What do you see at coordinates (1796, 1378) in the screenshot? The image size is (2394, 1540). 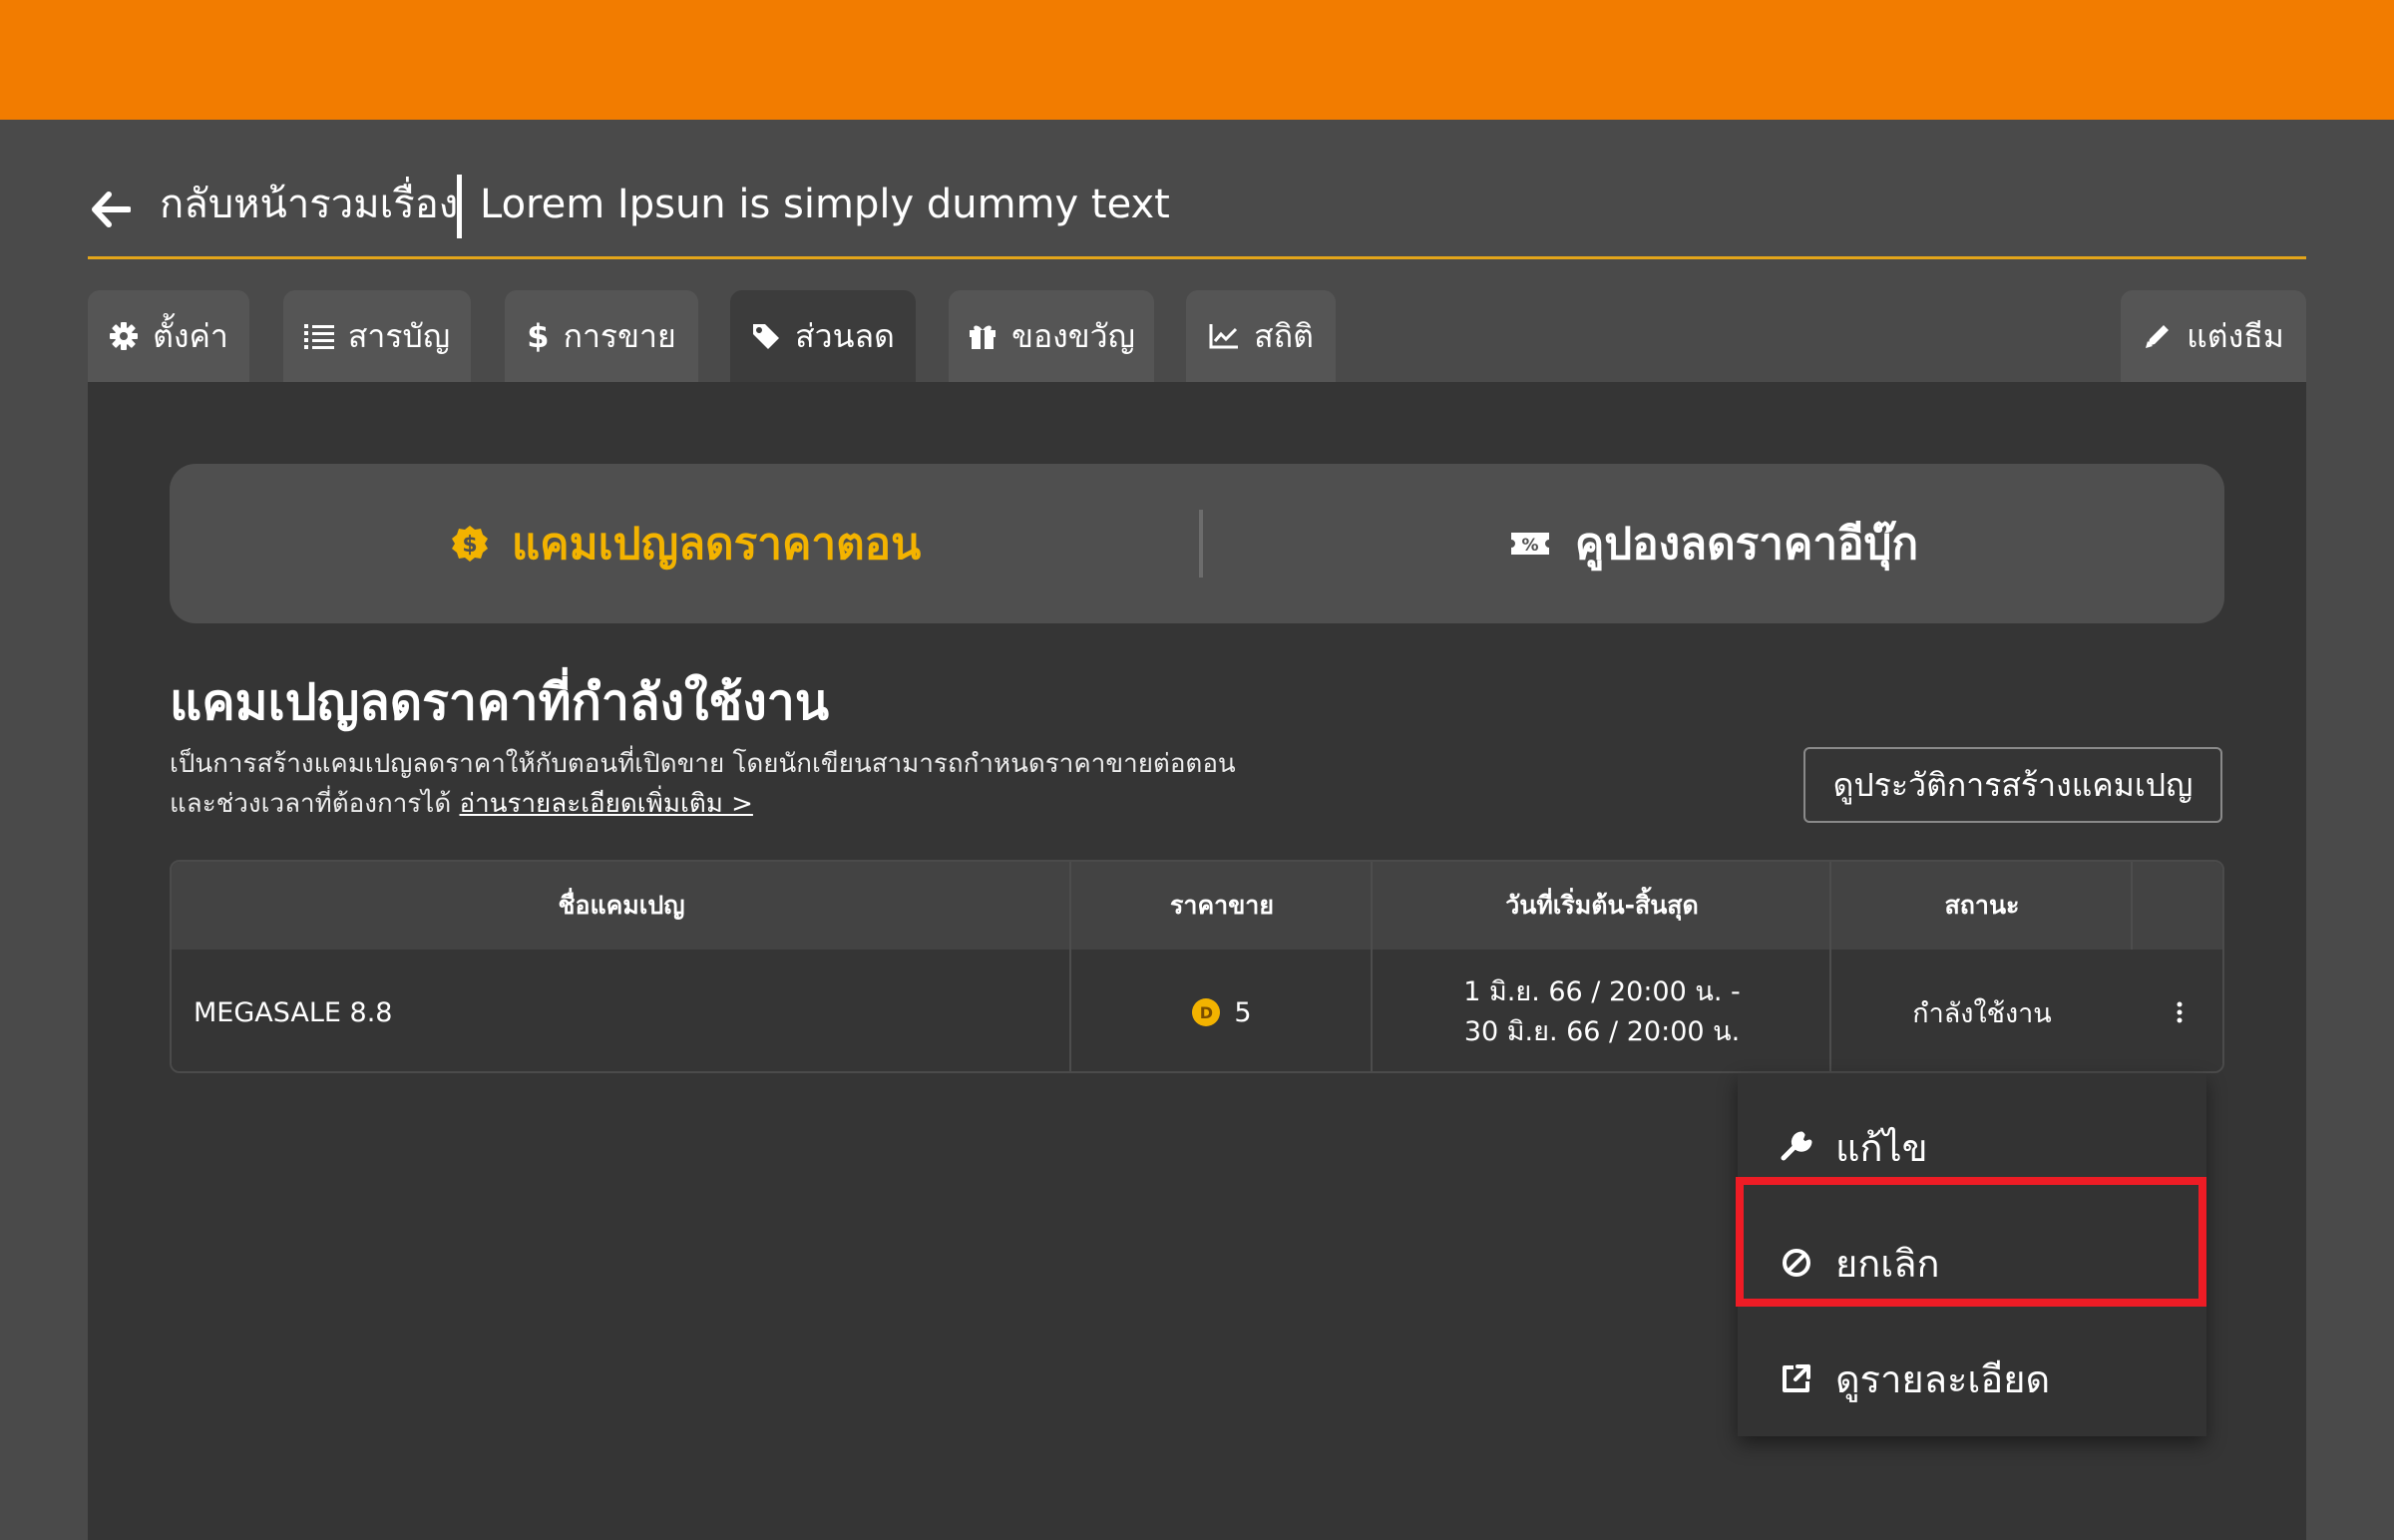 I see `external-link-icon` at bounding box center [1796, 1378].